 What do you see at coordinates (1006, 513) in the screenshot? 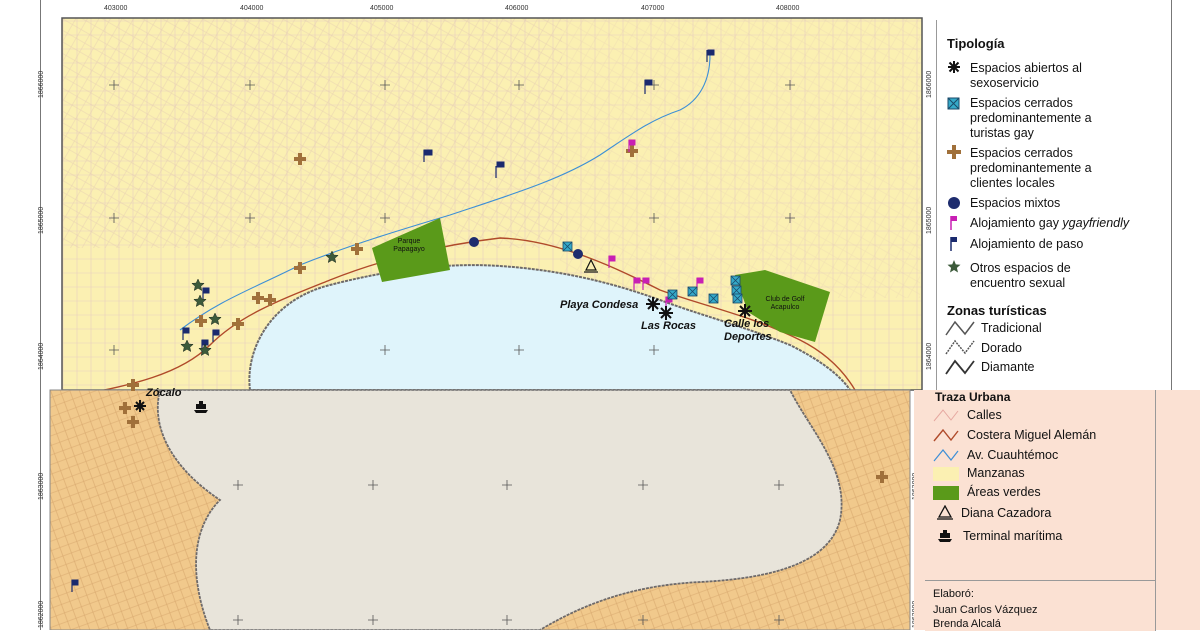
I see `legend-item-diana: Diana Cazadora` at bounding box center [1006, 513].